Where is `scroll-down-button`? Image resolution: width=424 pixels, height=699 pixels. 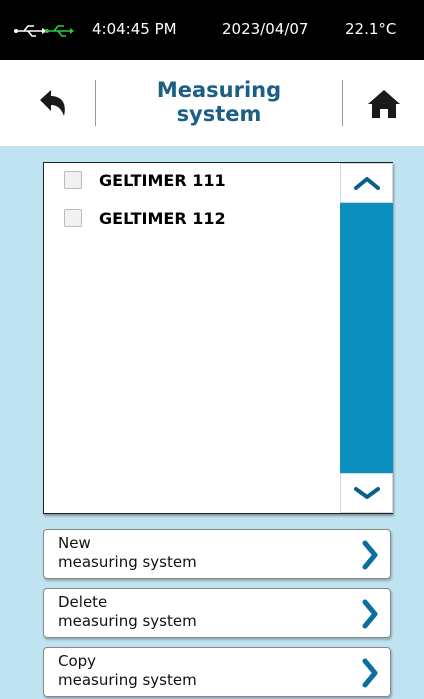
scroll-down-button is located at coordinates (366, 493).